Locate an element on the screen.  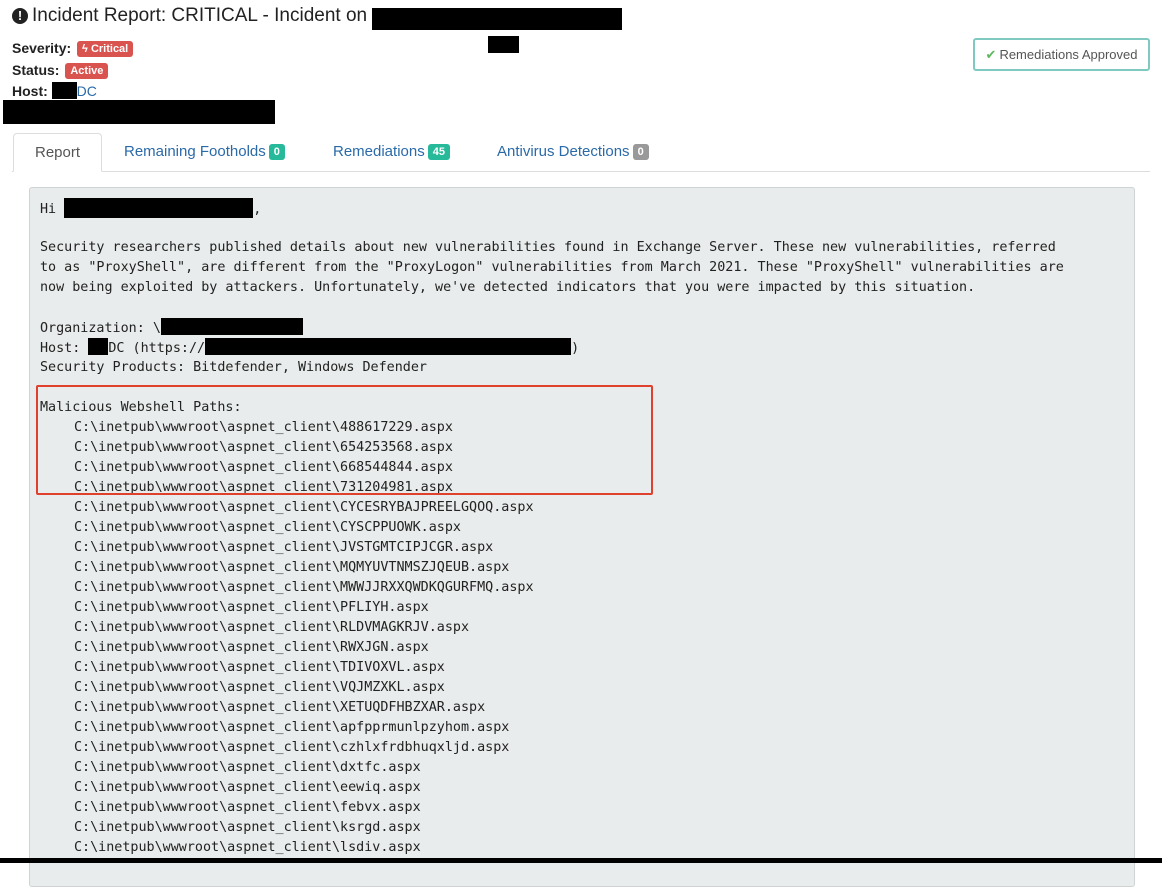
remediations-approved-button: ✔ Remediations Approved is located at coordinates (1061, 54).